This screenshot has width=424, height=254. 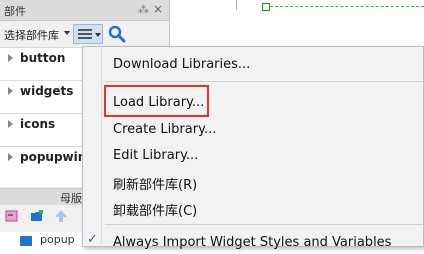 What do you see at coordinates (117, 34) in the screenshot?
I see `search-icon` at bounding box center [117, 34].